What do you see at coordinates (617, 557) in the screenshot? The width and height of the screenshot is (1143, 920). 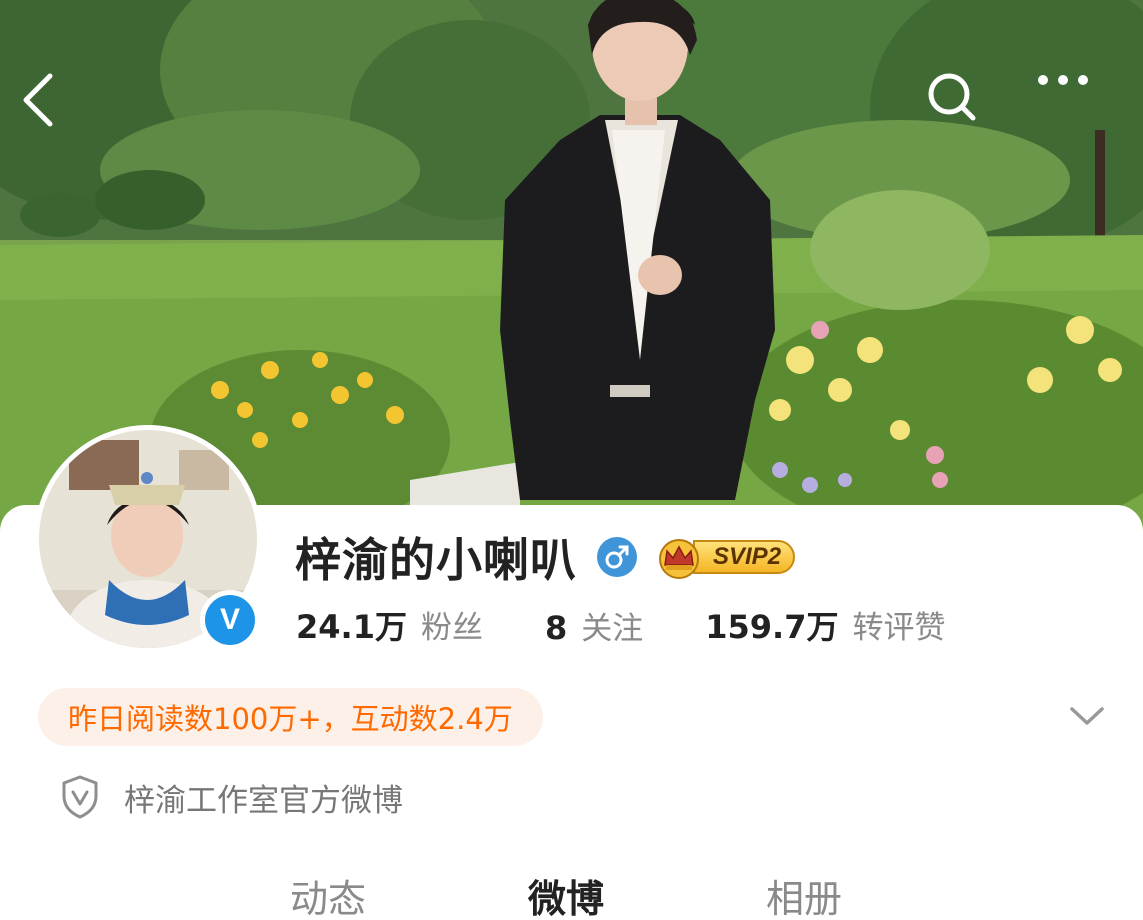 I see `male-gender-icon` at bounding box center [617, 557].